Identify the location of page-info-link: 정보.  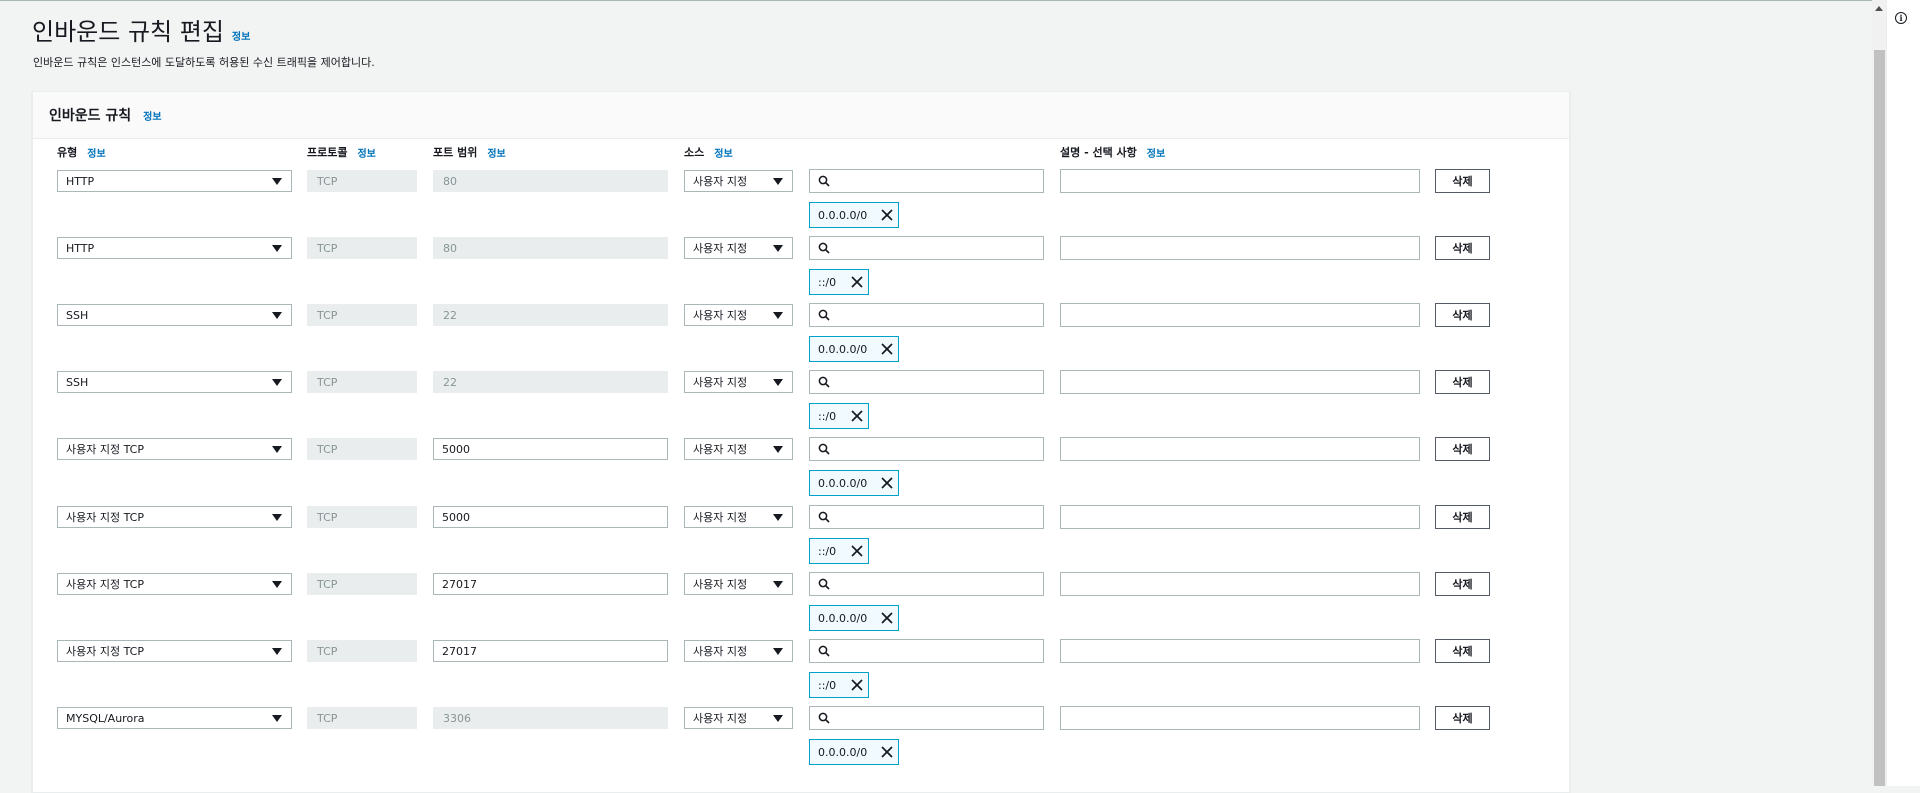
(241, 37).